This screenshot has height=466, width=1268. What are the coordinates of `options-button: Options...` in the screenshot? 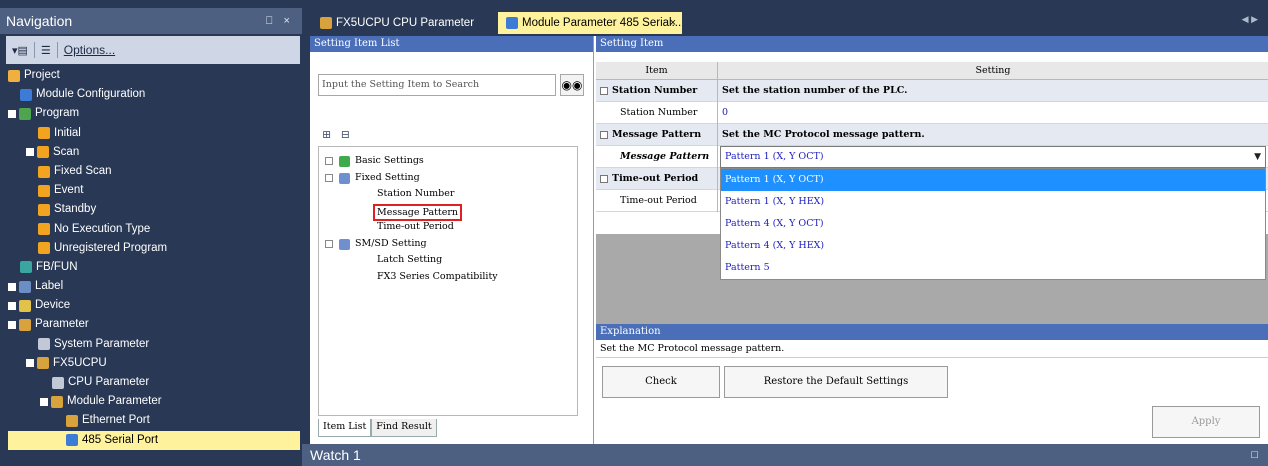 It's located at (89, 50).